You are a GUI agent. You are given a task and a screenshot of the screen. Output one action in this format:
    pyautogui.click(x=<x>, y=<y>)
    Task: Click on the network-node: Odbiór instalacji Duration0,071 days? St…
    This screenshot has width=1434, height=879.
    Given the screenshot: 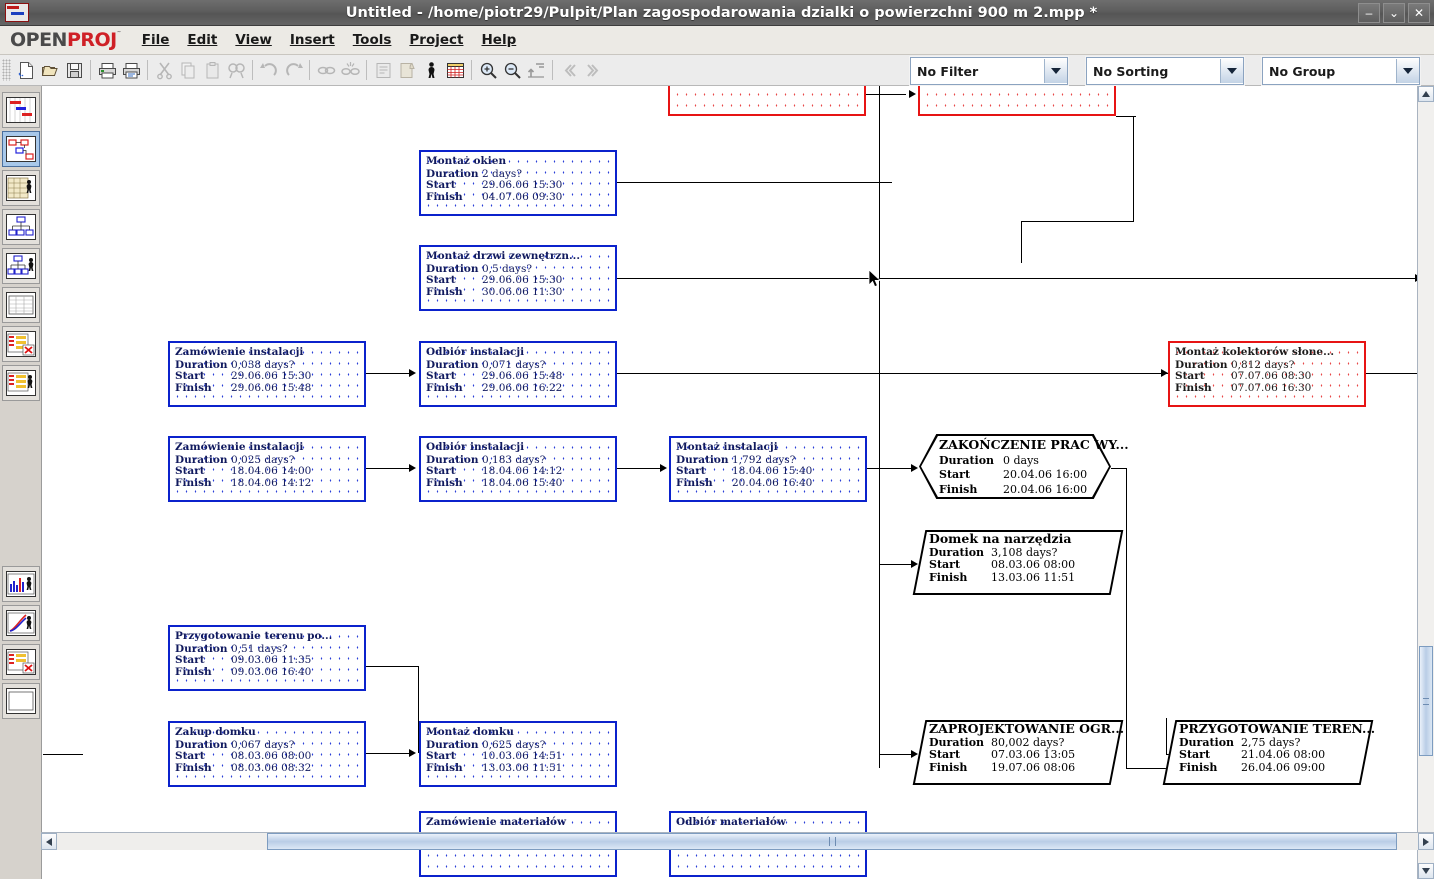 What is the action you would take?
    pyautogui.click(x=518, y=374)
    